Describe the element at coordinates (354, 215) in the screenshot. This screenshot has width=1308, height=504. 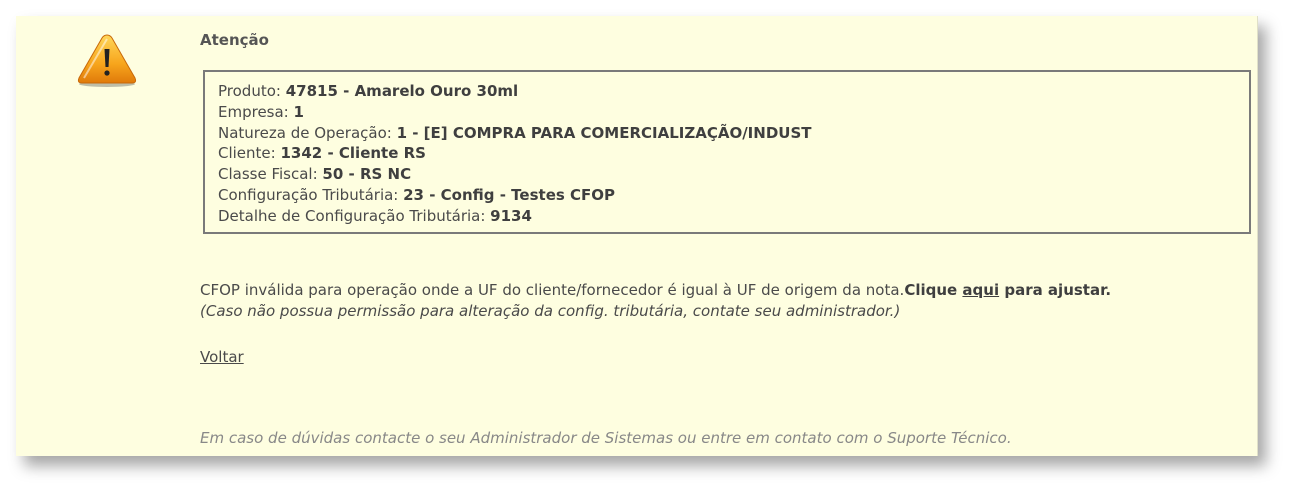
I see `detail-label: Detalhe de Configuração Tributária:` at that location.